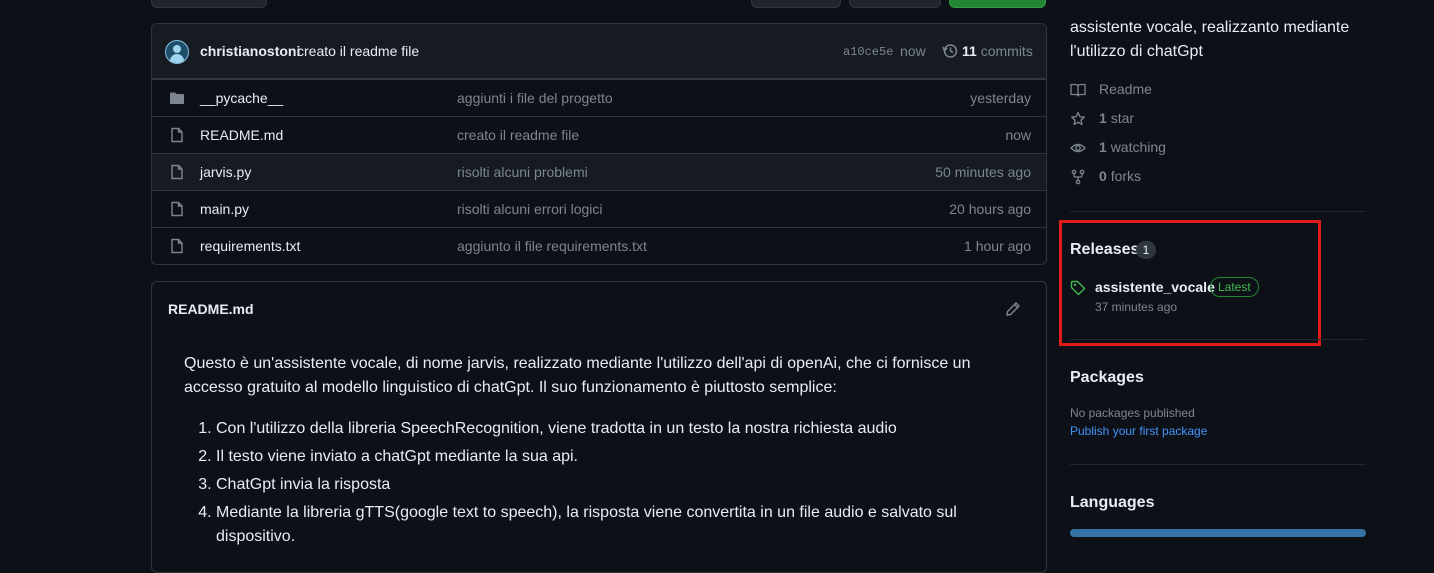 The width and height of the screenshot is (1434, 573). What do you see at coordinates (895, 4) in the screenshot?
I see `add-file-button` at bounding box center [895, 4].